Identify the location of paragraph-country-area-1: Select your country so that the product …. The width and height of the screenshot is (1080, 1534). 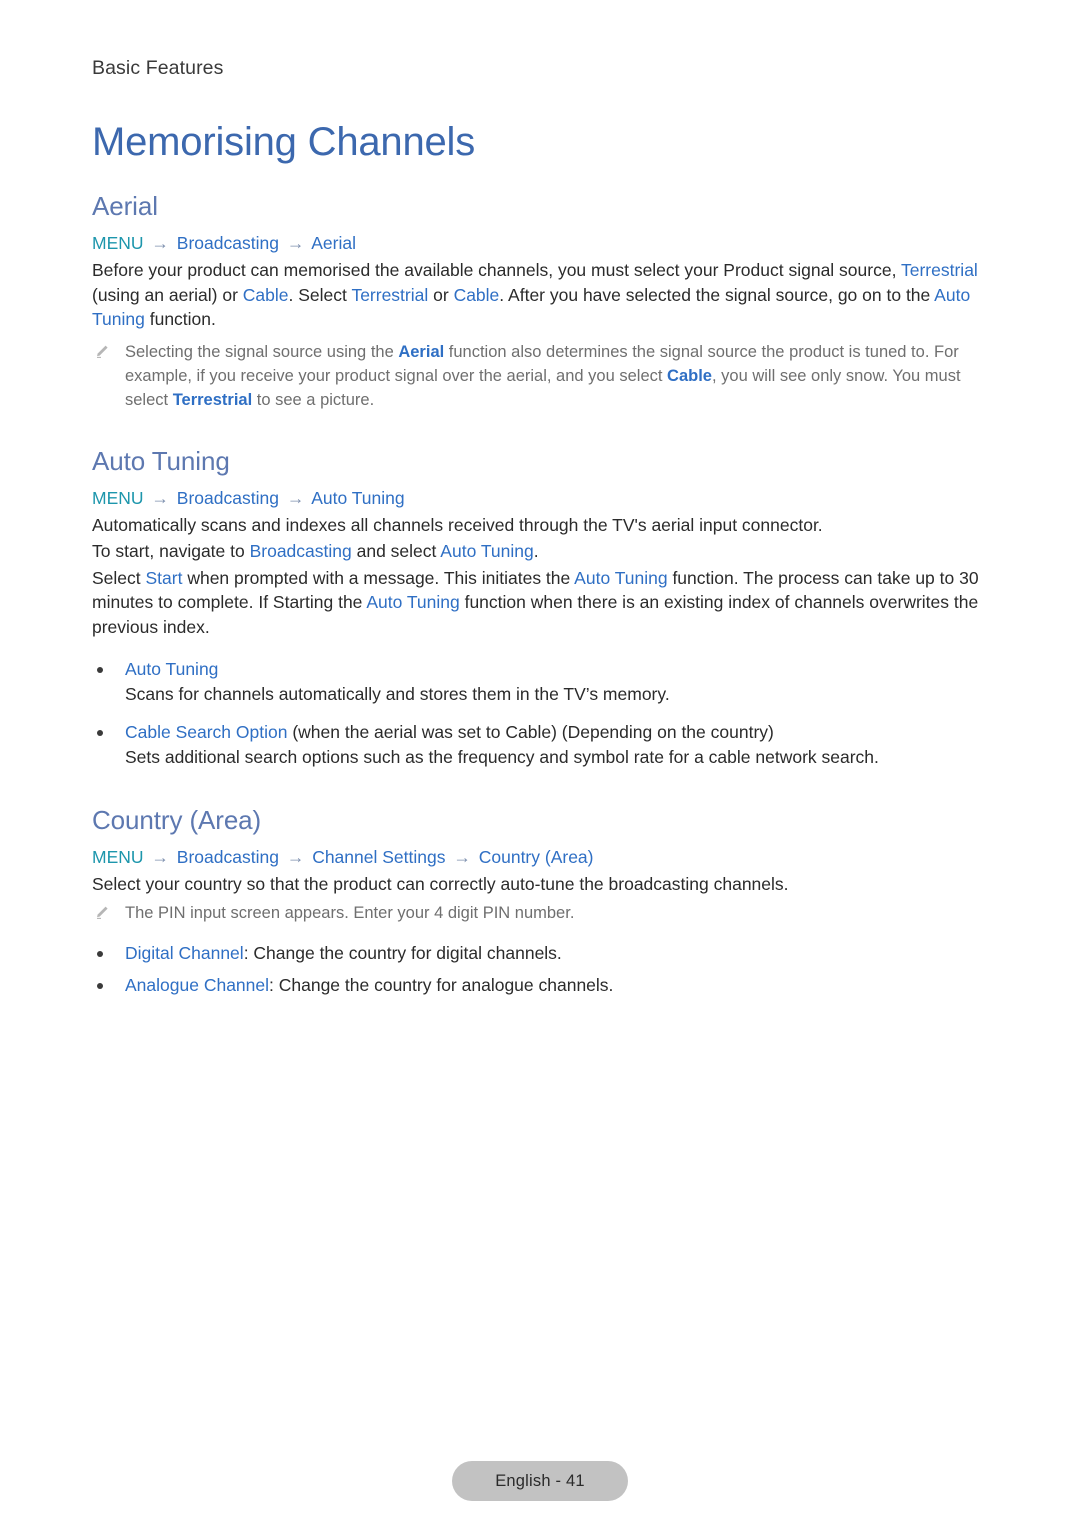
(440, 884).